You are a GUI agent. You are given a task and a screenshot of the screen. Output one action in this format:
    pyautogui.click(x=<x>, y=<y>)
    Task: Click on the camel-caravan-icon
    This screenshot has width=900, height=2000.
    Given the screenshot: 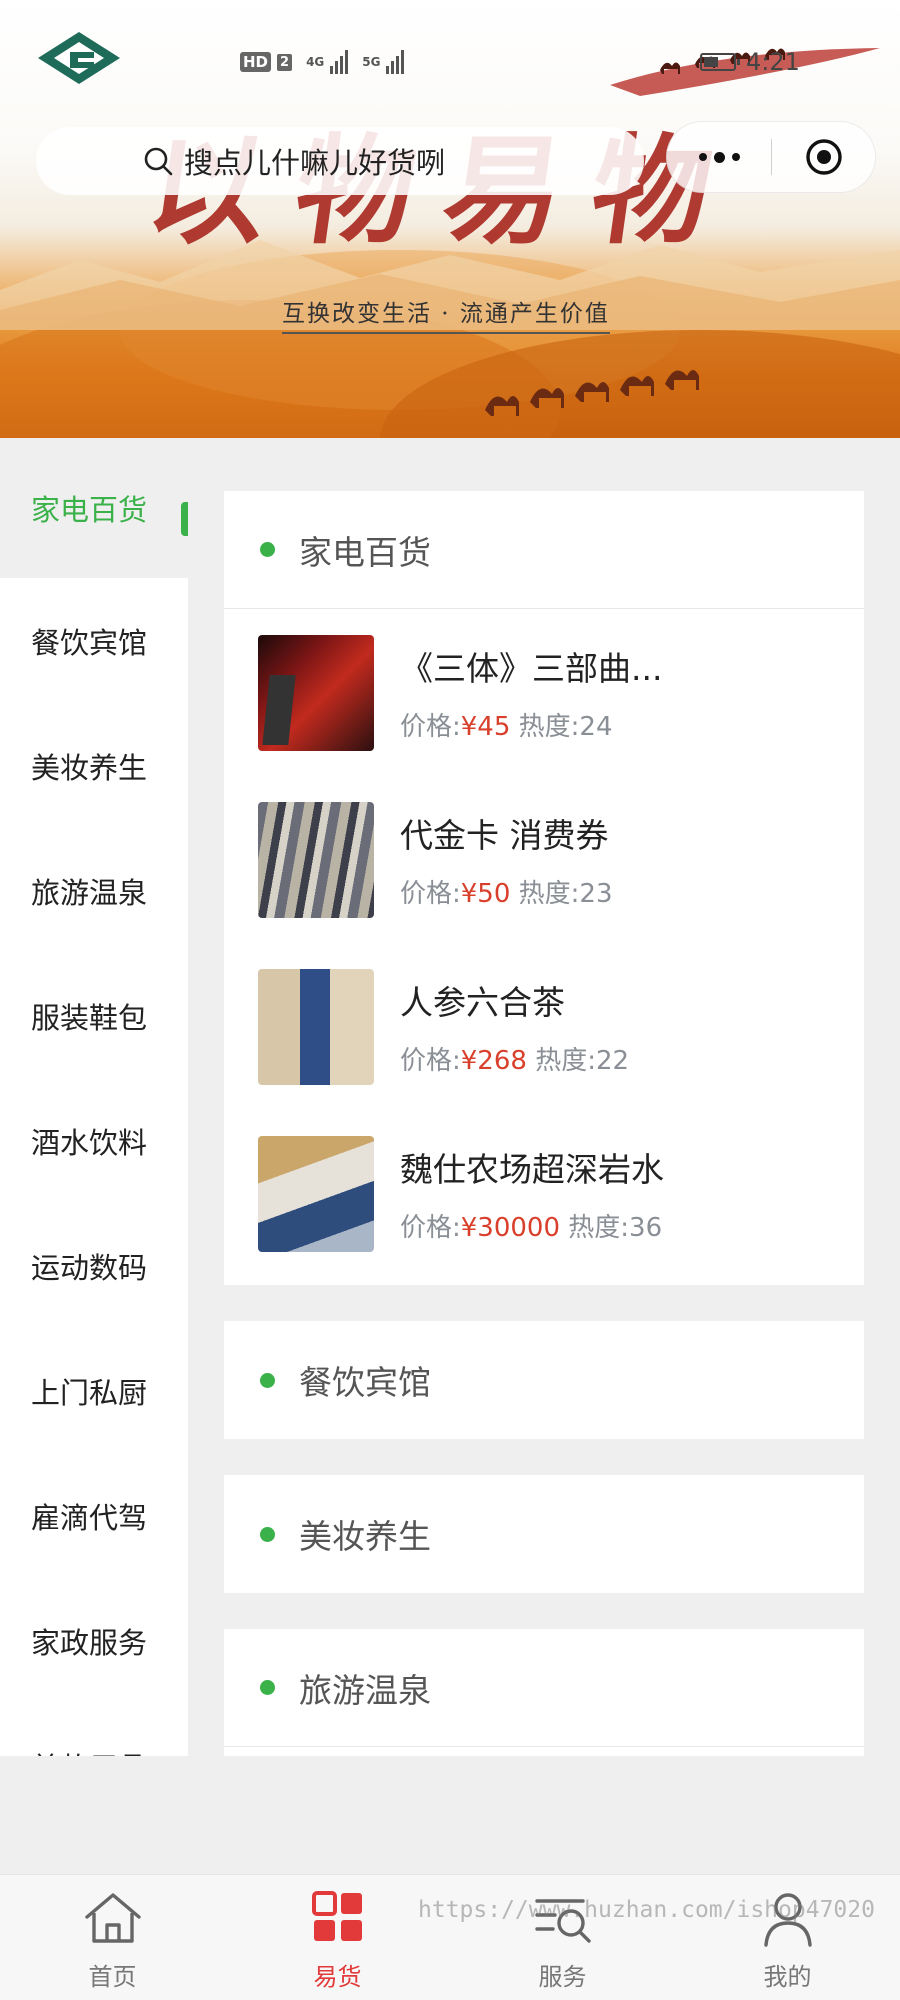 What is the action you would take?
    pyautogui.click(x=592, y=393)
    